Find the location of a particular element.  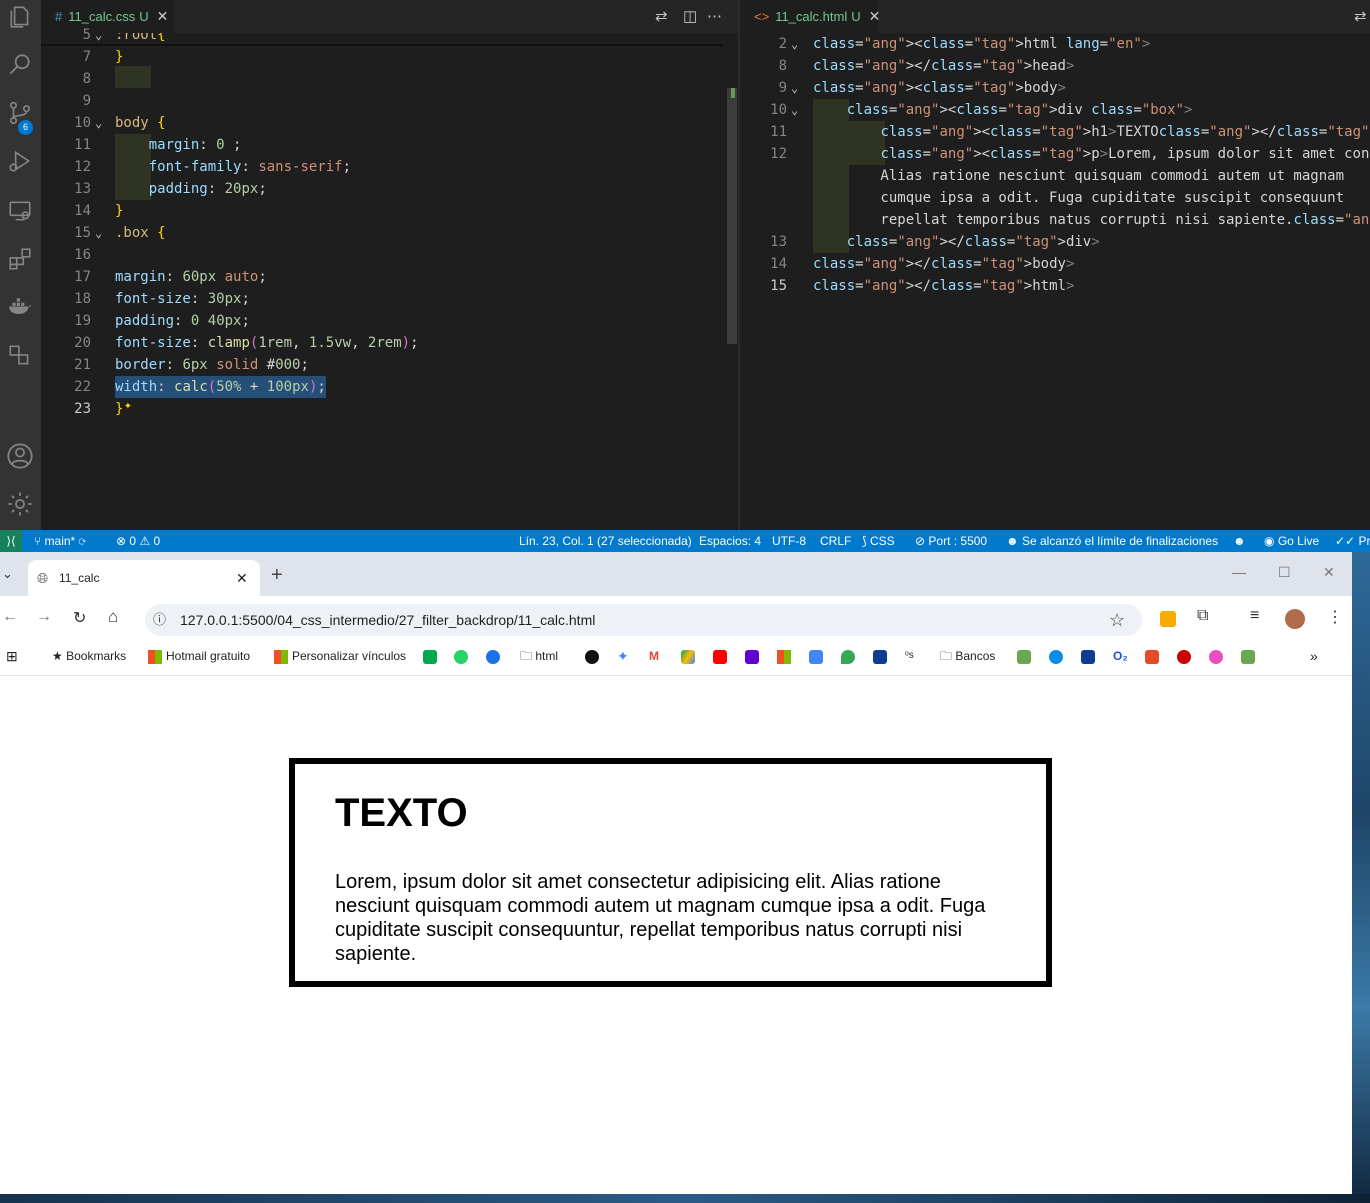

line-ending: CRLF is located at coordinates (835, 541).